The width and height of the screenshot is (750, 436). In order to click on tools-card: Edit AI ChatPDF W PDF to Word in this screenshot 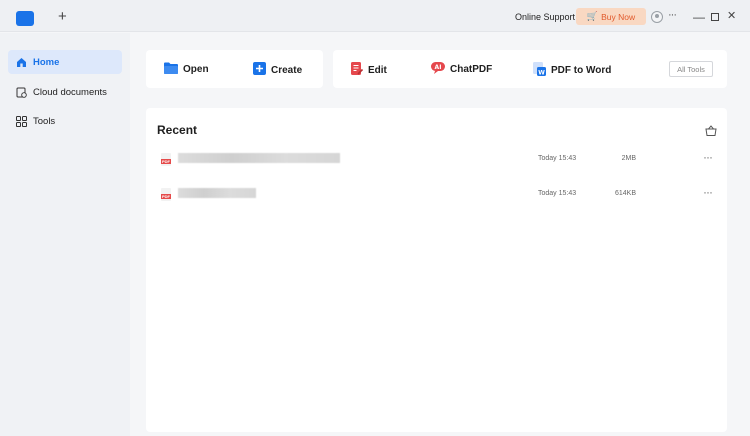, I will do `click(530, 69)`.